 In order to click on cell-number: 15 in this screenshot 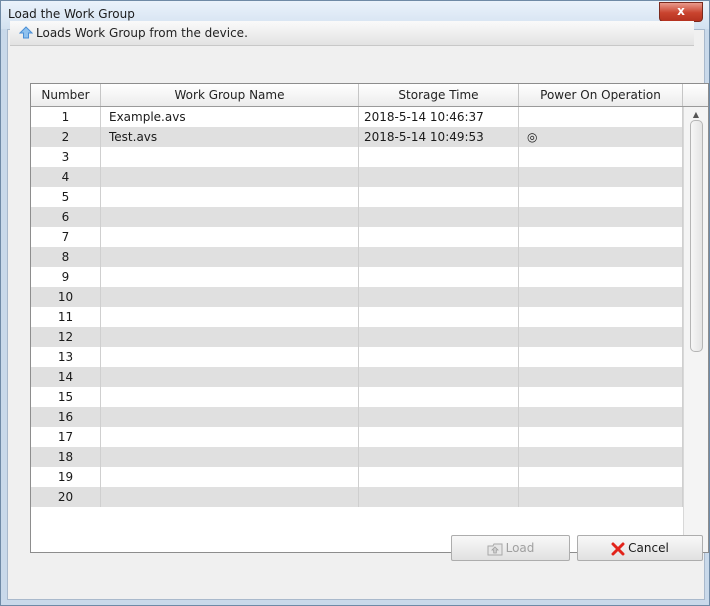, I will do `click(66, 397)`.